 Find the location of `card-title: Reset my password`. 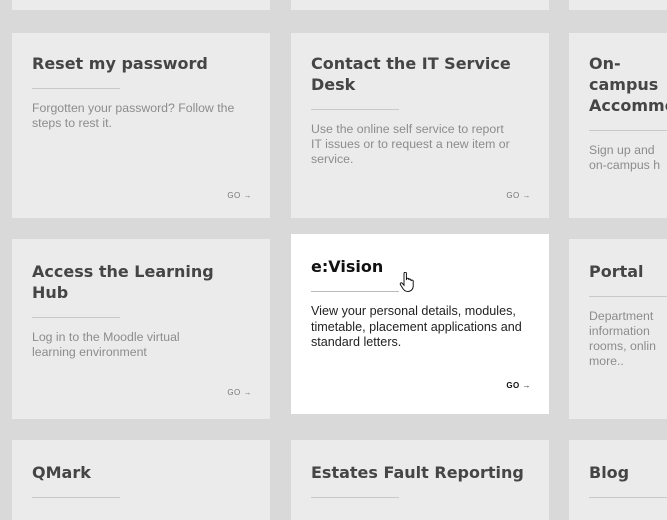

card-title: Reset my password is located at coordinates (120, 63).